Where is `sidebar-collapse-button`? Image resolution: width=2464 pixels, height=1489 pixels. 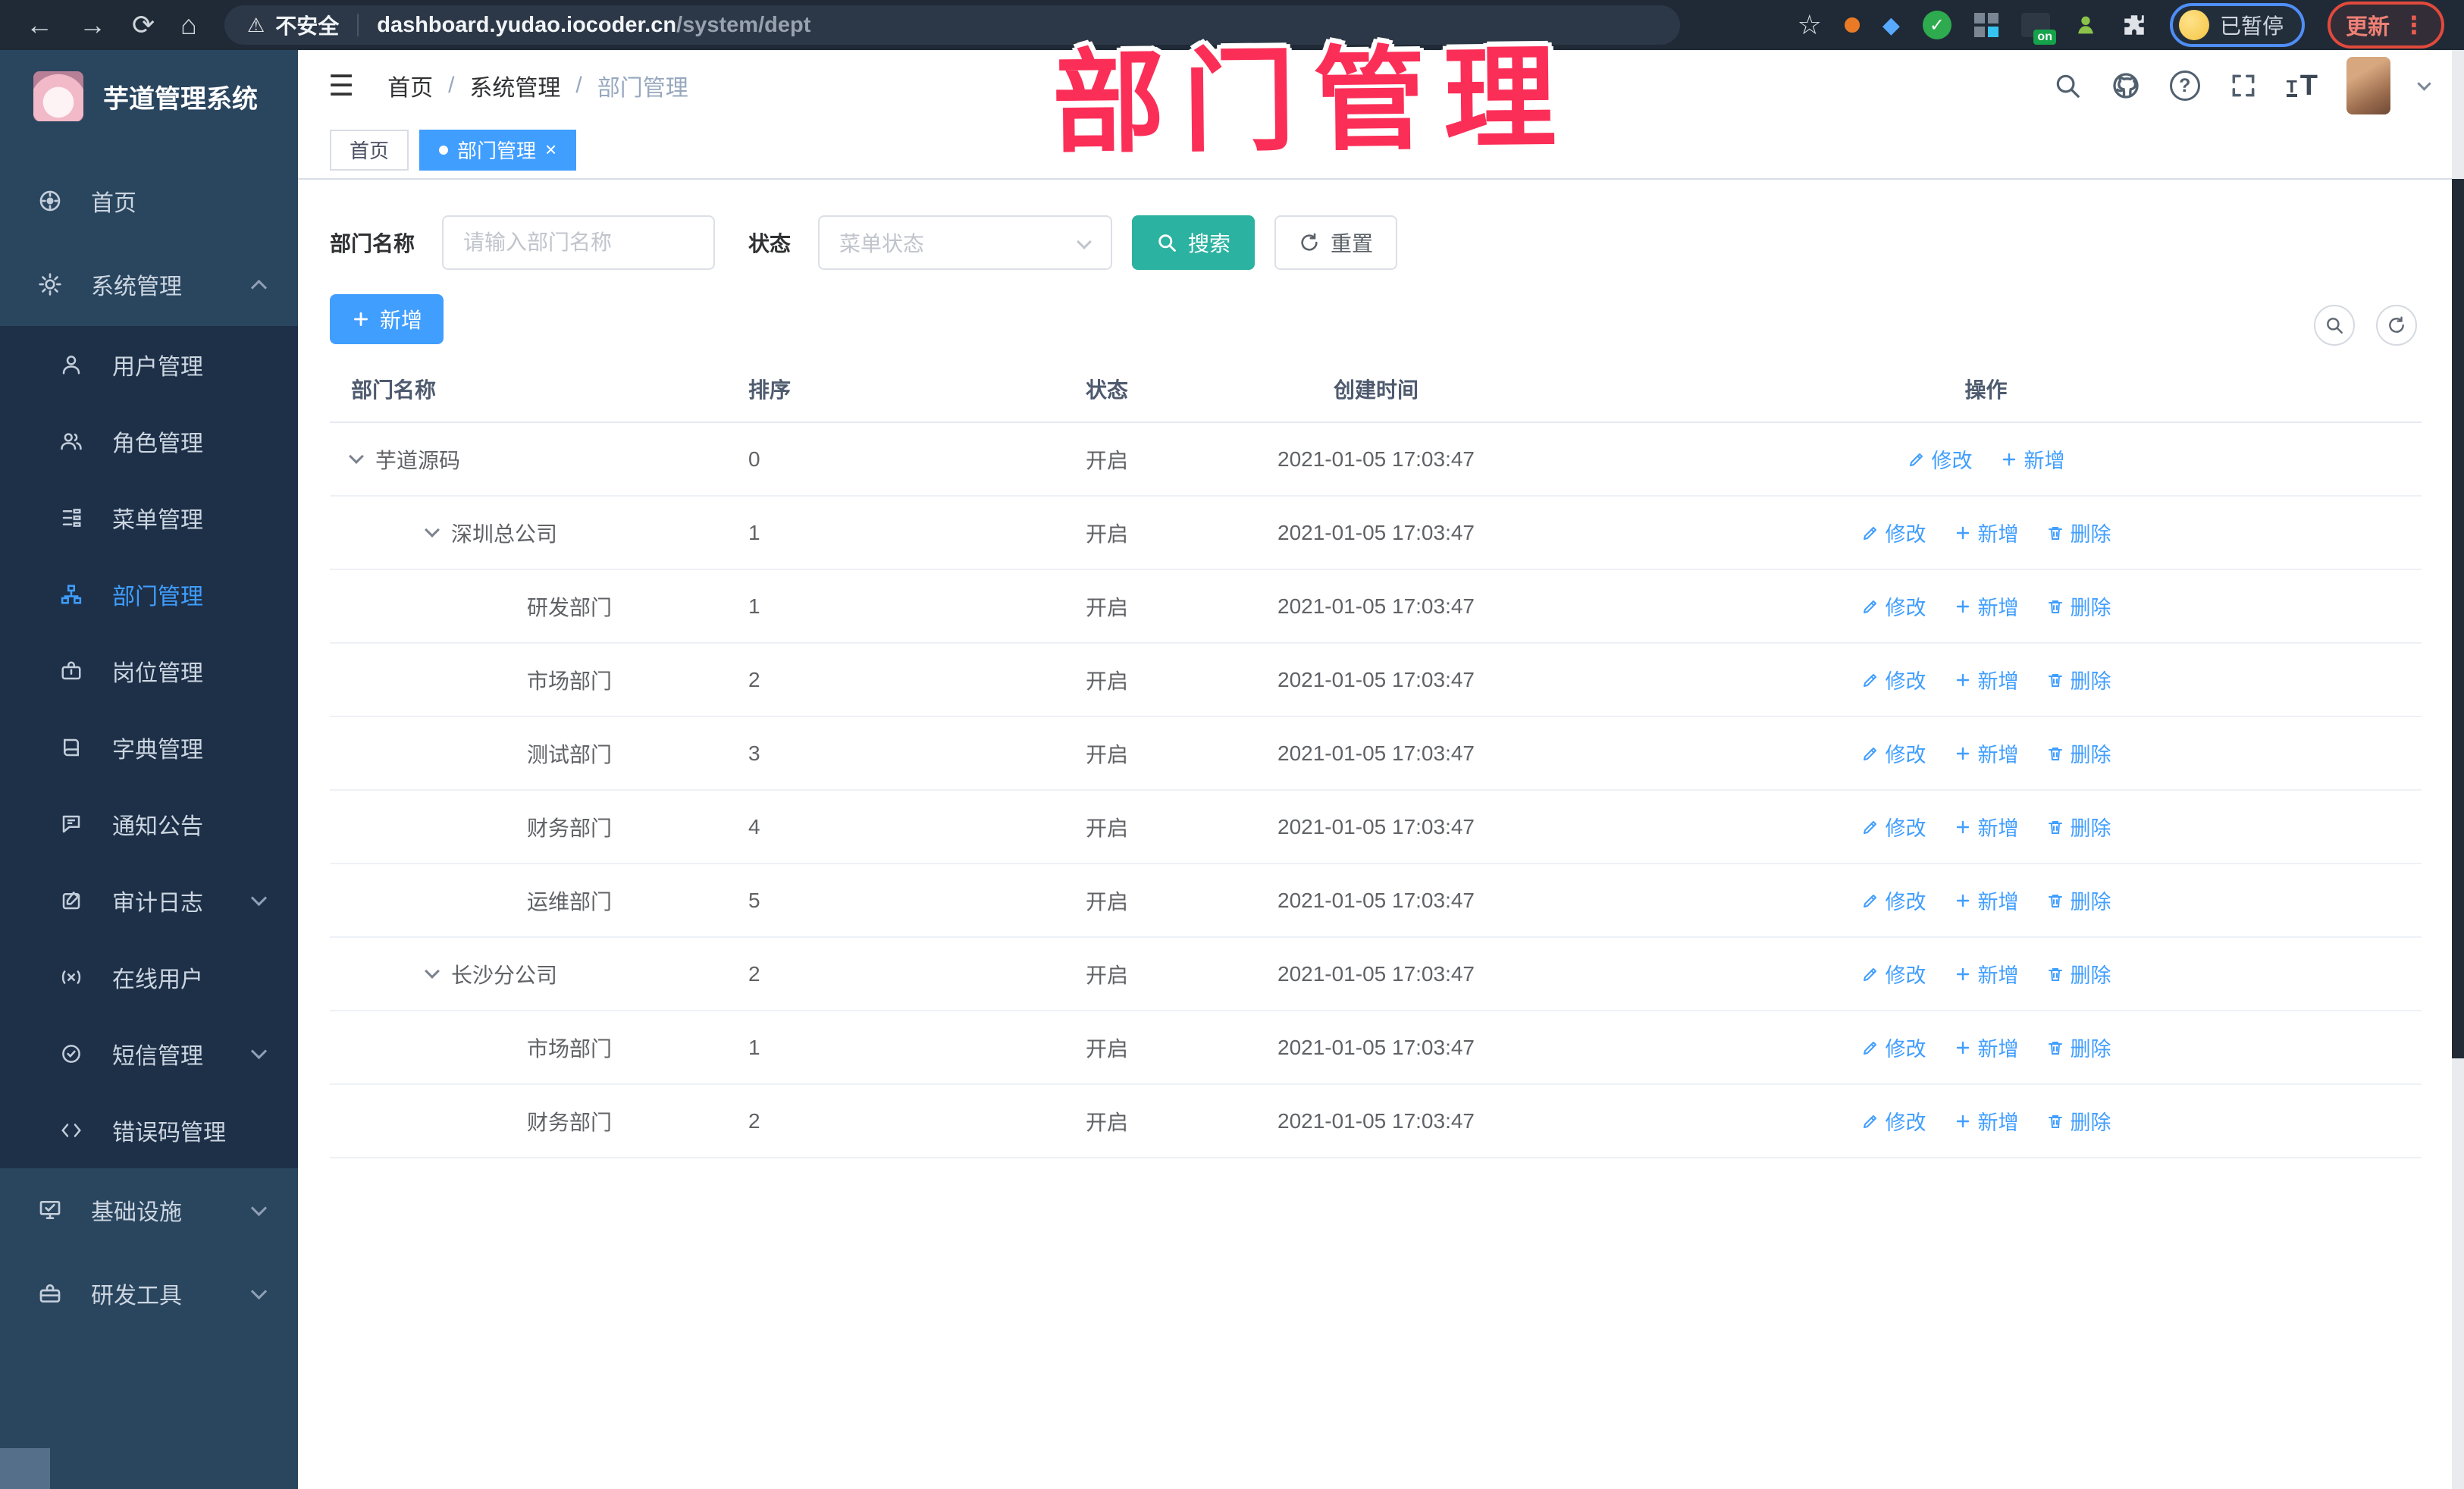
sidebar-collapse-button is located at coordinates (25, 1468).